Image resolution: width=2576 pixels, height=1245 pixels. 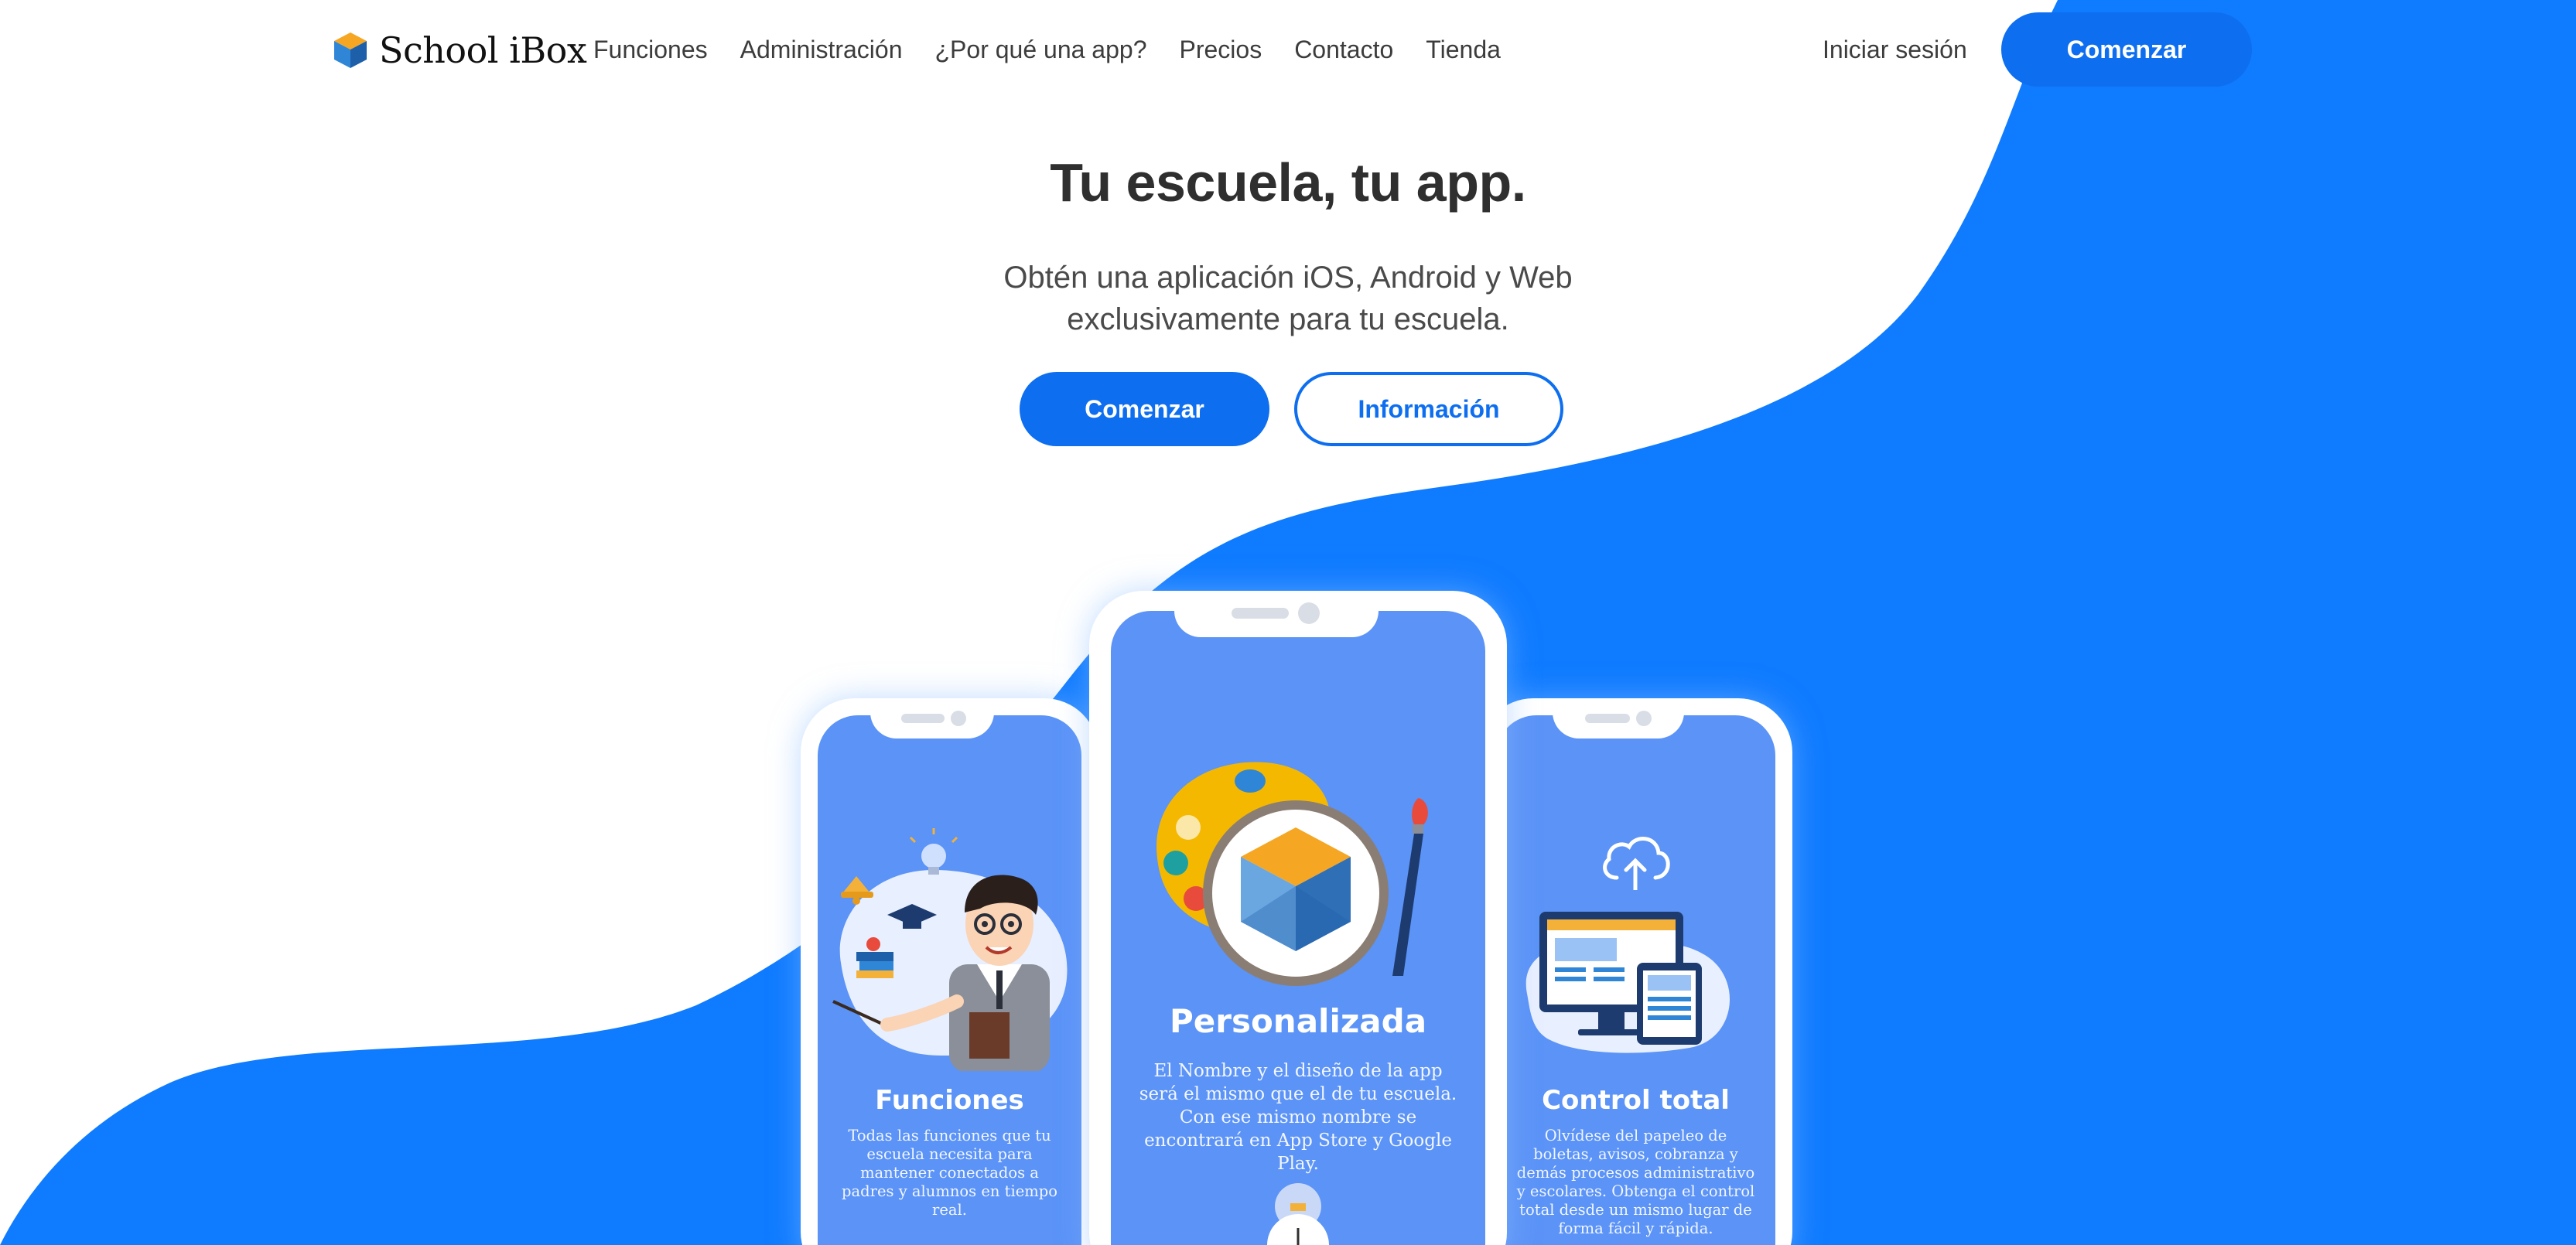 I want to click on cloud-upload-icon, so click(x=1637, y=863).